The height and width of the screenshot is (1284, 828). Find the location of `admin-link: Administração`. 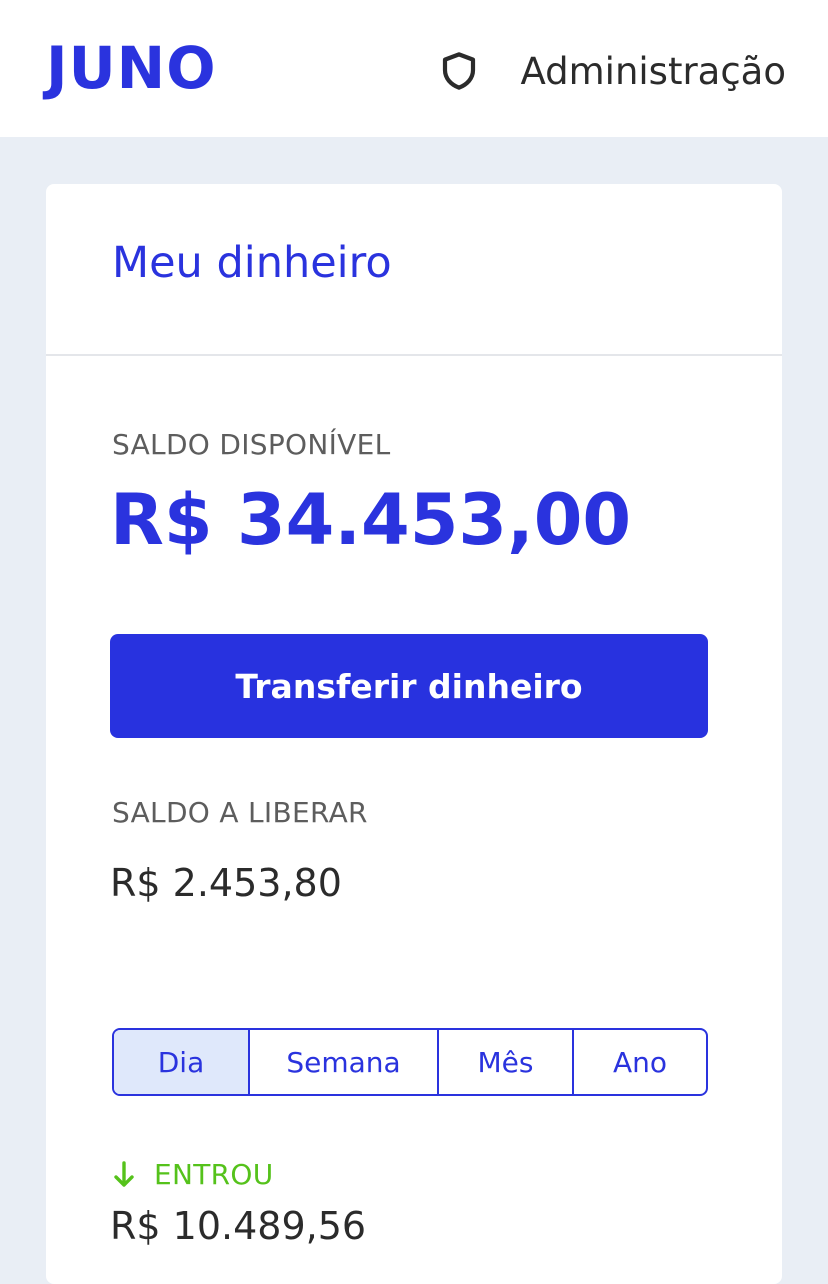

admin-link: Administração is located at coordinates (612, 71).